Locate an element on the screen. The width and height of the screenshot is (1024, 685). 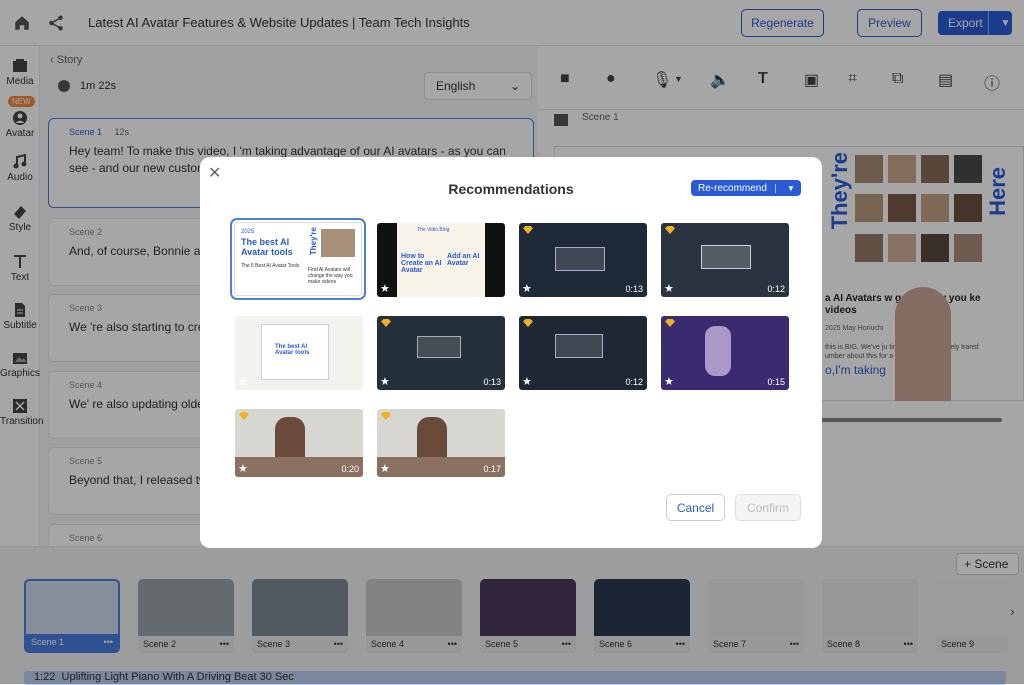
card-right-text: Add an AI Avatar is located at coordinates (463, 260).